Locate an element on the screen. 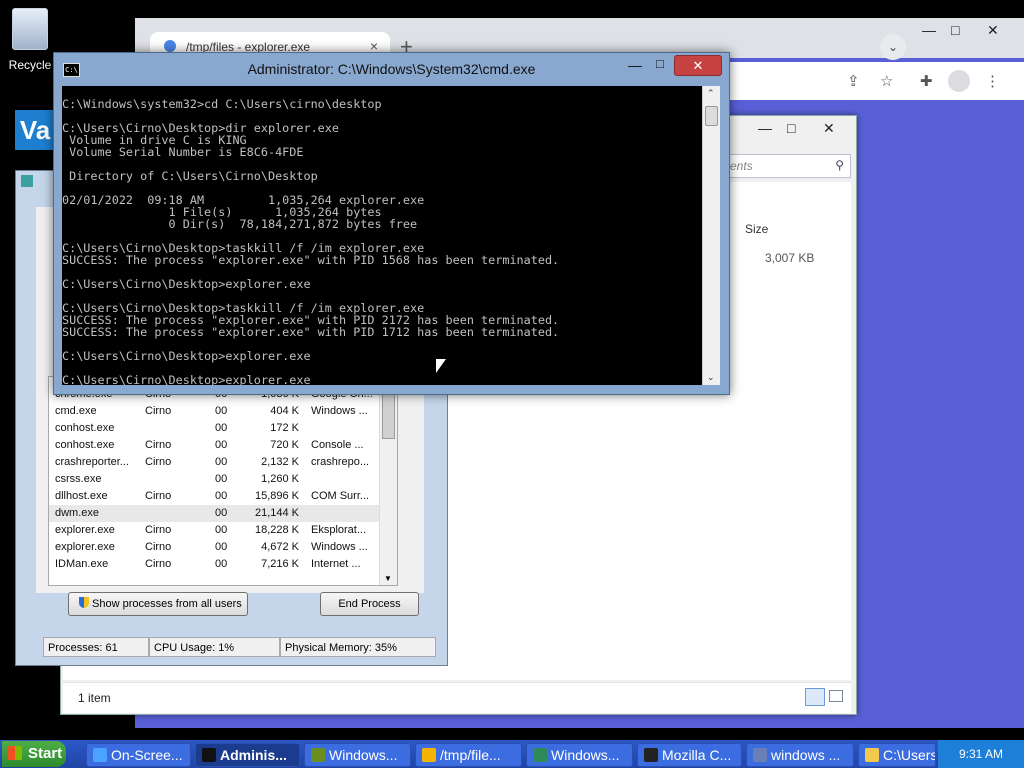 This screenshot has width=1024, height=768. cmd-minimize-icon: — is located at coordinates (635, 65).